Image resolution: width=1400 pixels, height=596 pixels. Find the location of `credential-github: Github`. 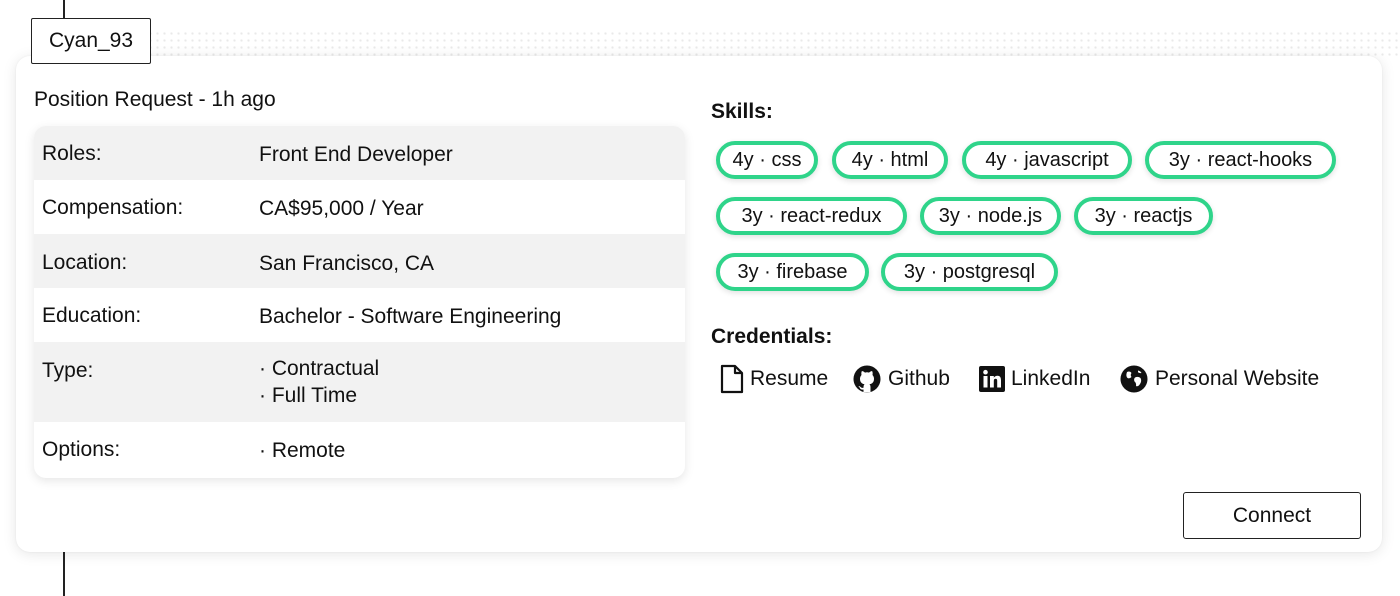

credential-github: Github is located at coordinates (901, 379).